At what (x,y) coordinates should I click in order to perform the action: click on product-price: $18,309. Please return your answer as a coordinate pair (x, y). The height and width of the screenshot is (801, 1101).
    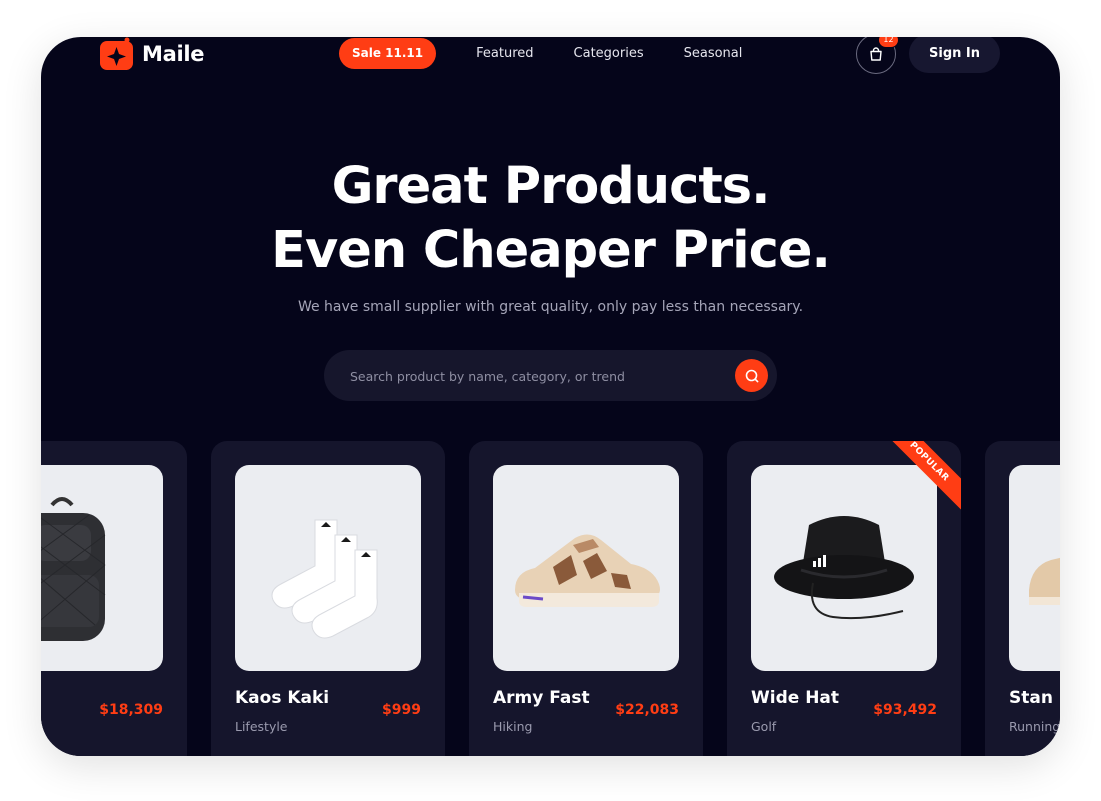
    Looking at the image, I should click on (131, 710).